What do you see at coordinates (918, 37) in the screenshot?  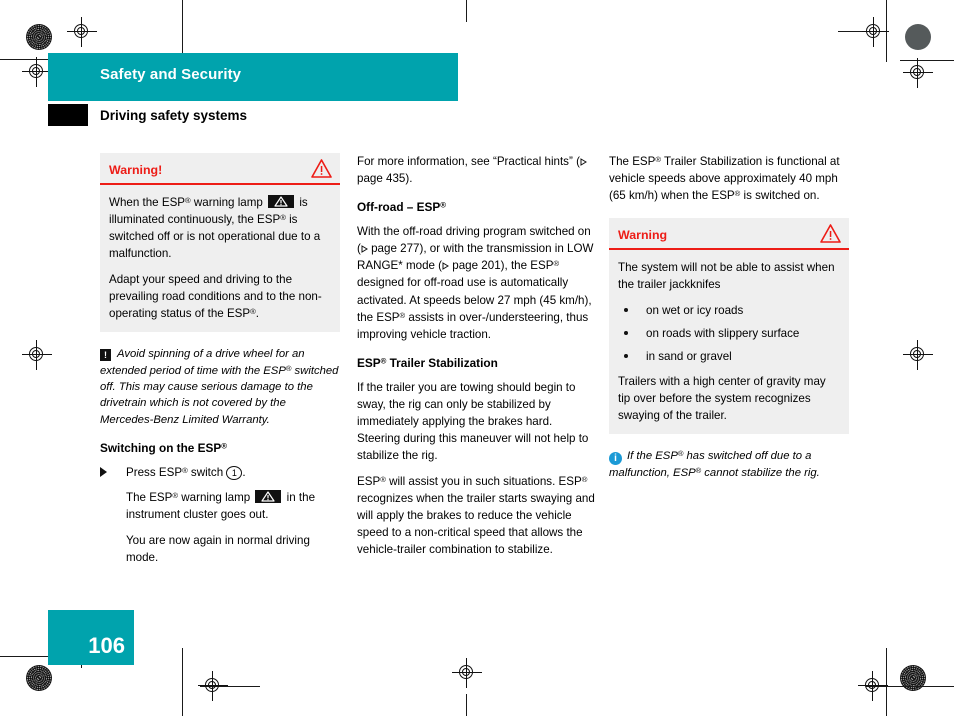 I see `solid-registration-dot` at bounding box center [918, 37].